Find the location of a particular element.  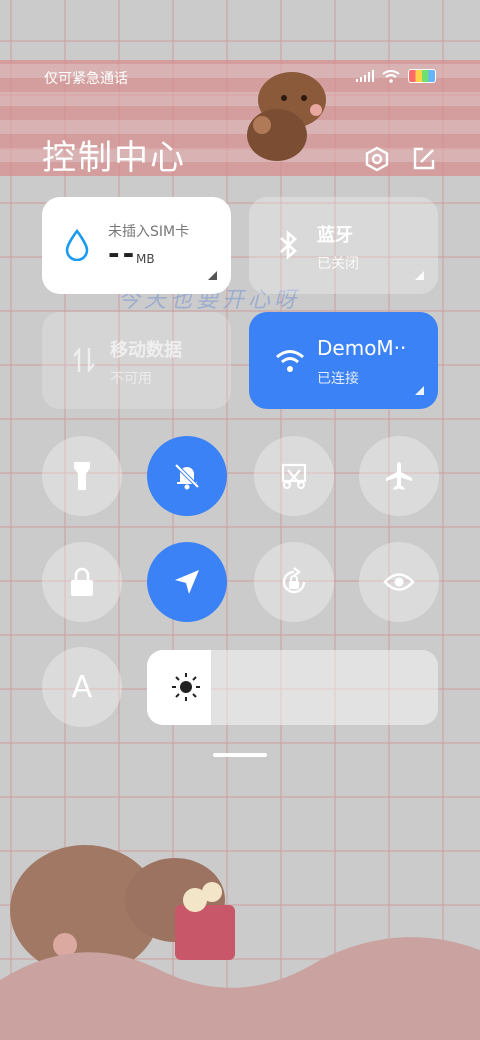

flashlight-toggle is located at coordinates (82, 476).